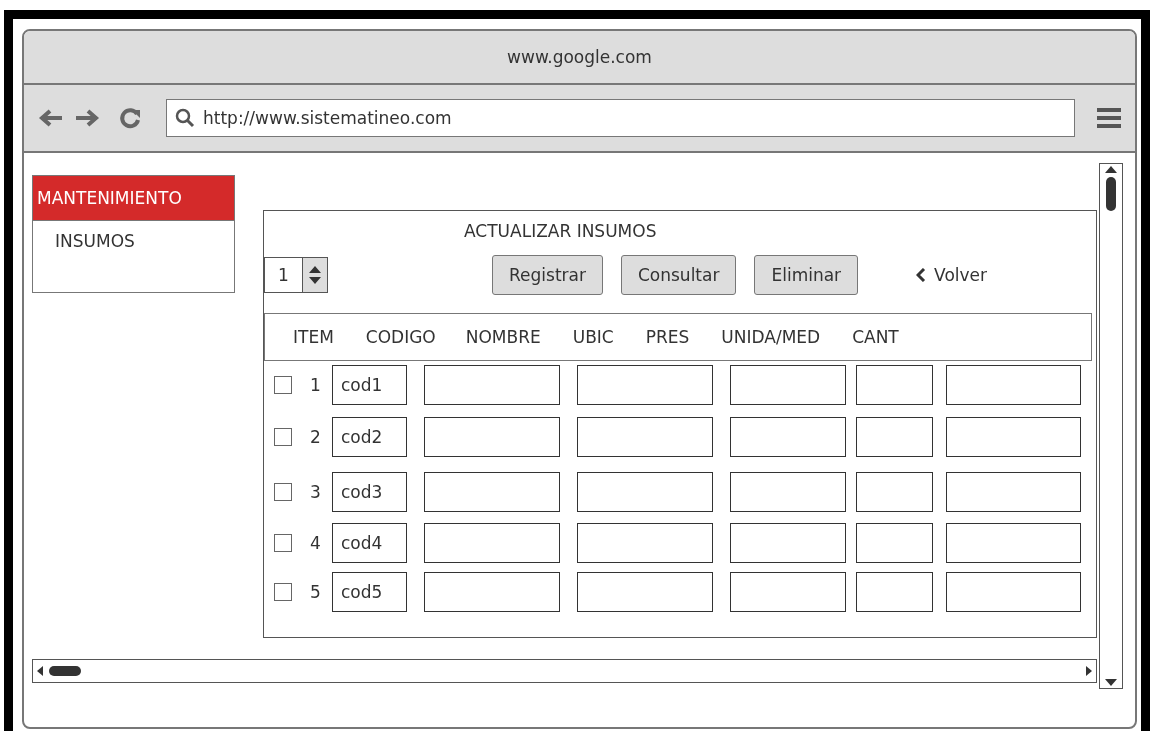 The height and width of the screenshot is (731, 1152). What do you see at coordinates (369, 492) in the screenshot?
I see `code-field: cod3` at bounding box center [369, 492].